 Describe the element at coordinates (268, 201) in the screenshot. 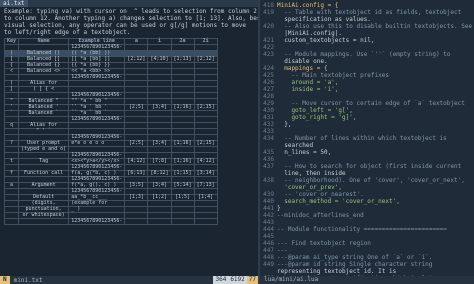

I see `line-number: 440` at that location.